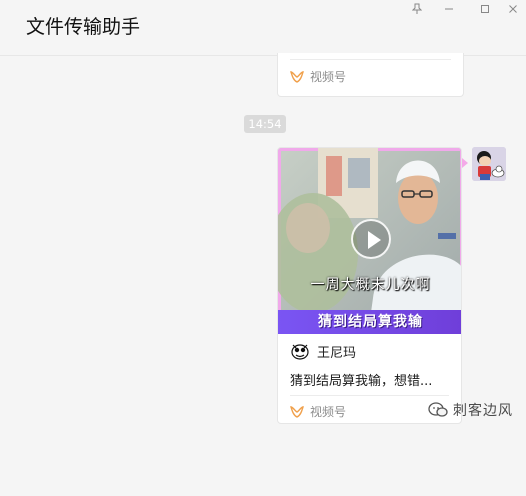 This screenshot has width=526, height=496. What do you see at coordinates (483, 411) in the screenshot?
I see `watermark-text: 刺客边风` at bounding box center [483, 411].